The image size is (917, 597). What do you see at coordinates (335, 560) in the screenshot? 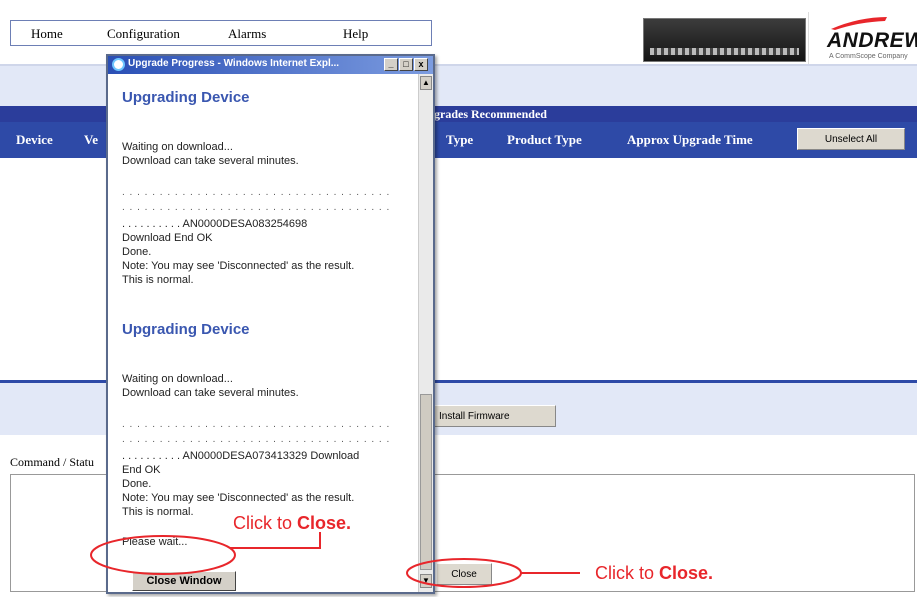
I see `annotation-overlay` at bounding box center [335, 560].